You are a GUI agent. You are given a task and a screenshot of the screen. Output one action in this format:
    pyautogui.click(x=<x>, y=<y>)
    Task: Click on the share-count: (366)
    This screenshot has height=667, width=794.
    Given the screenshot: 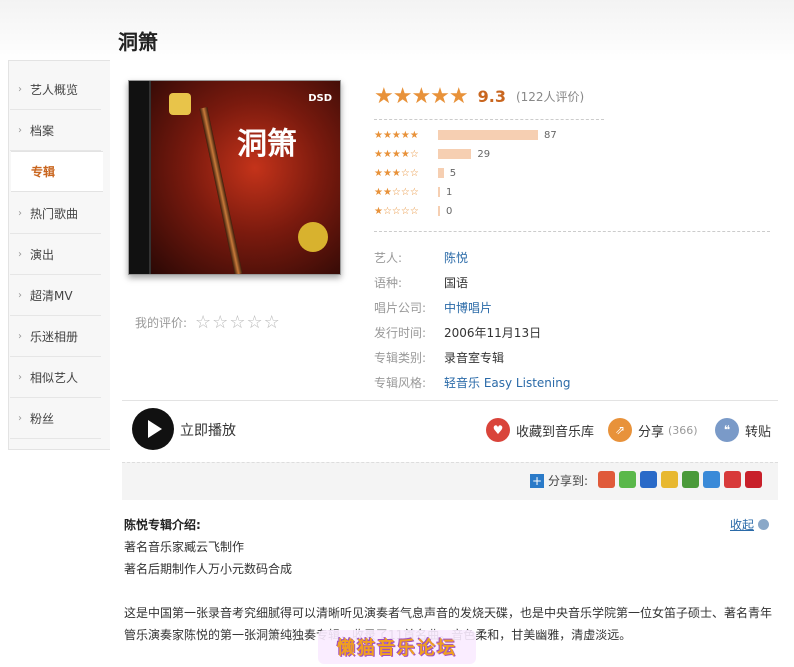 What is the action you would take?
    pyautogui.click(x=683, y=430)
    